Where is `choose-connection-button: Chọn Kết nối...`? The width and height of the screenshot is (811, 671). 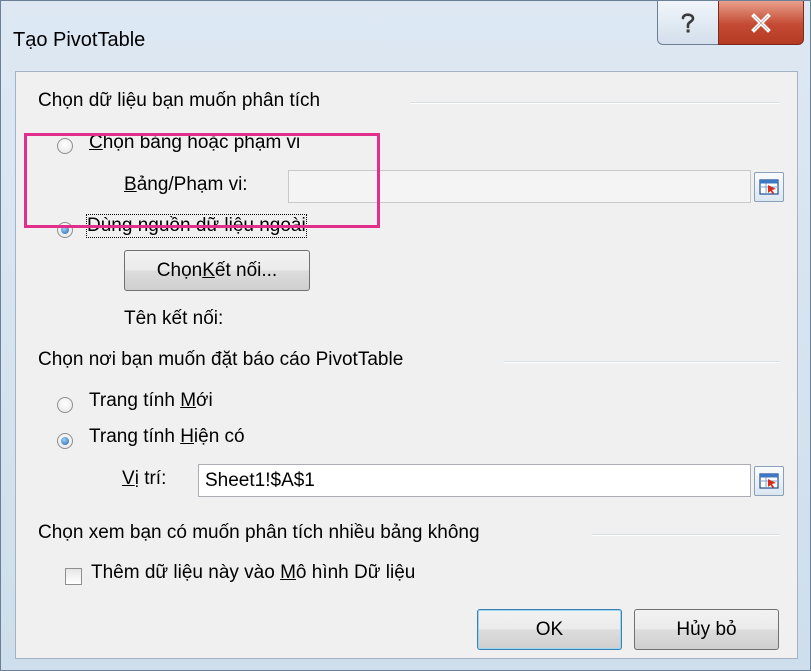
choose-connection-button: Chọn Kết nối... is located at coordinates (217, 270).